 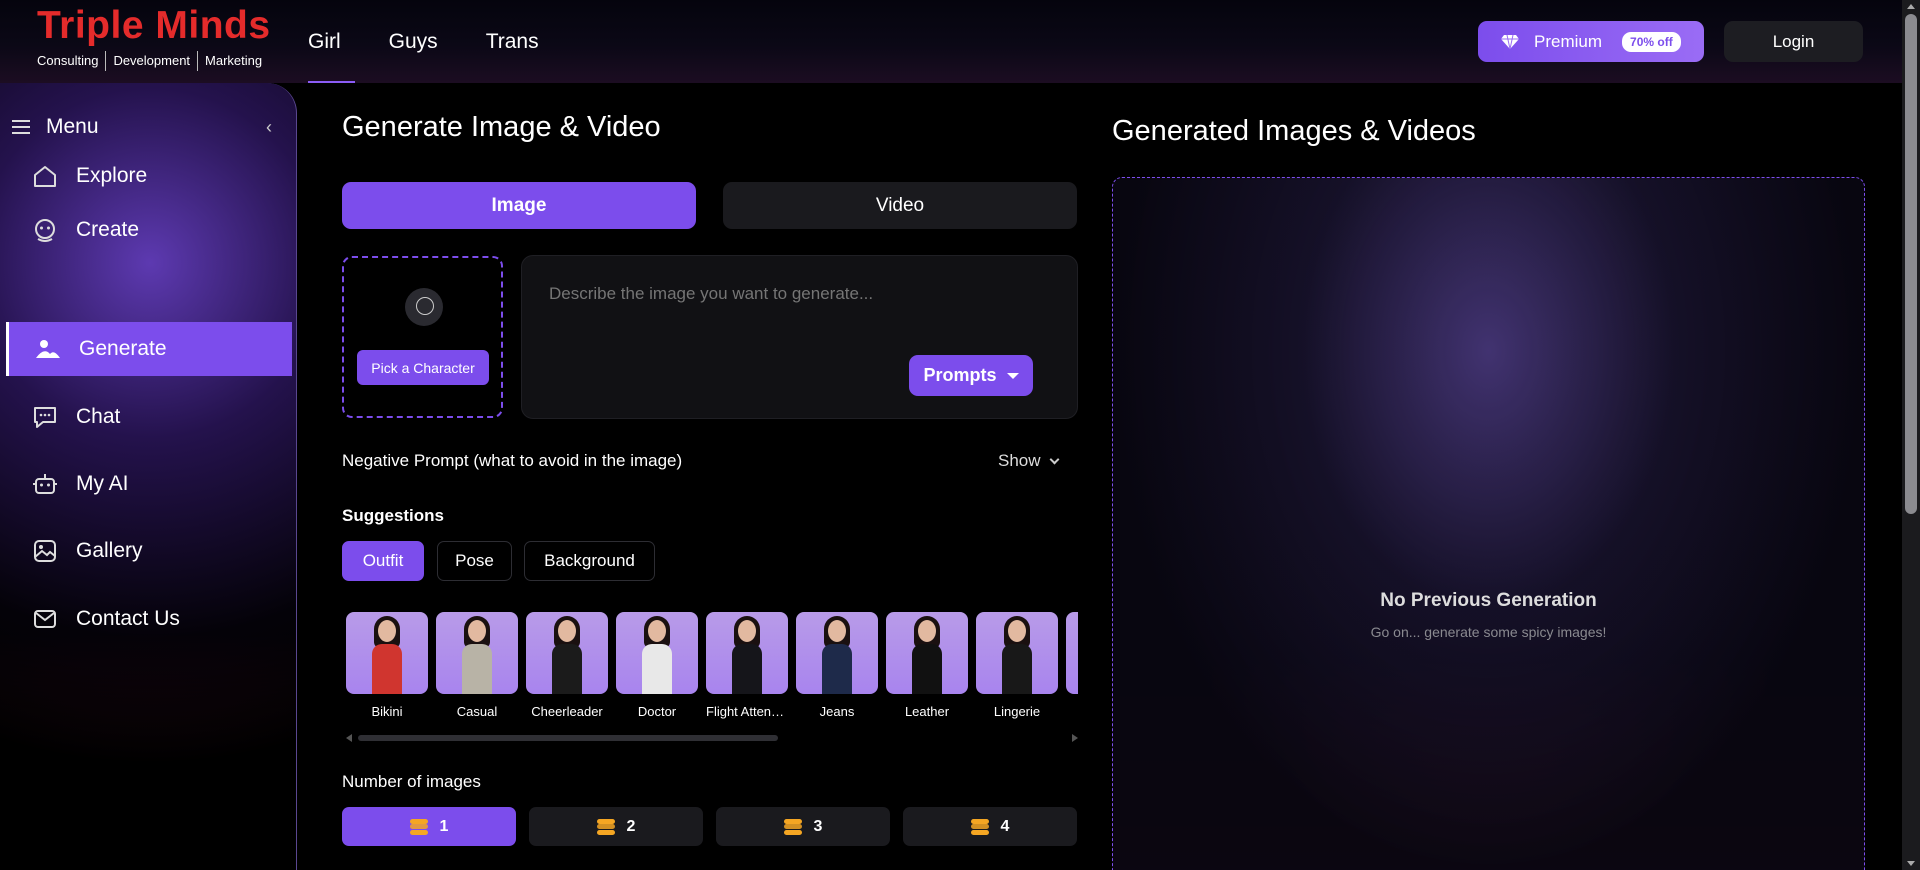 What do you see at coordinates (109, 550) in the screenshot?
I see `sidebar-item-label: Gallery` at bounding box center [109, 550].